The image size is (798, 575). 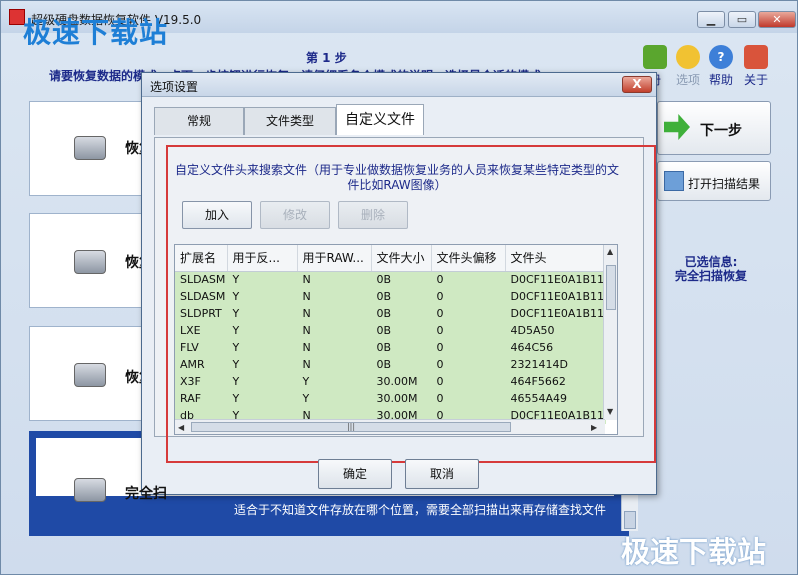 I want to click on cart-icon, so click(x=655, y=57).